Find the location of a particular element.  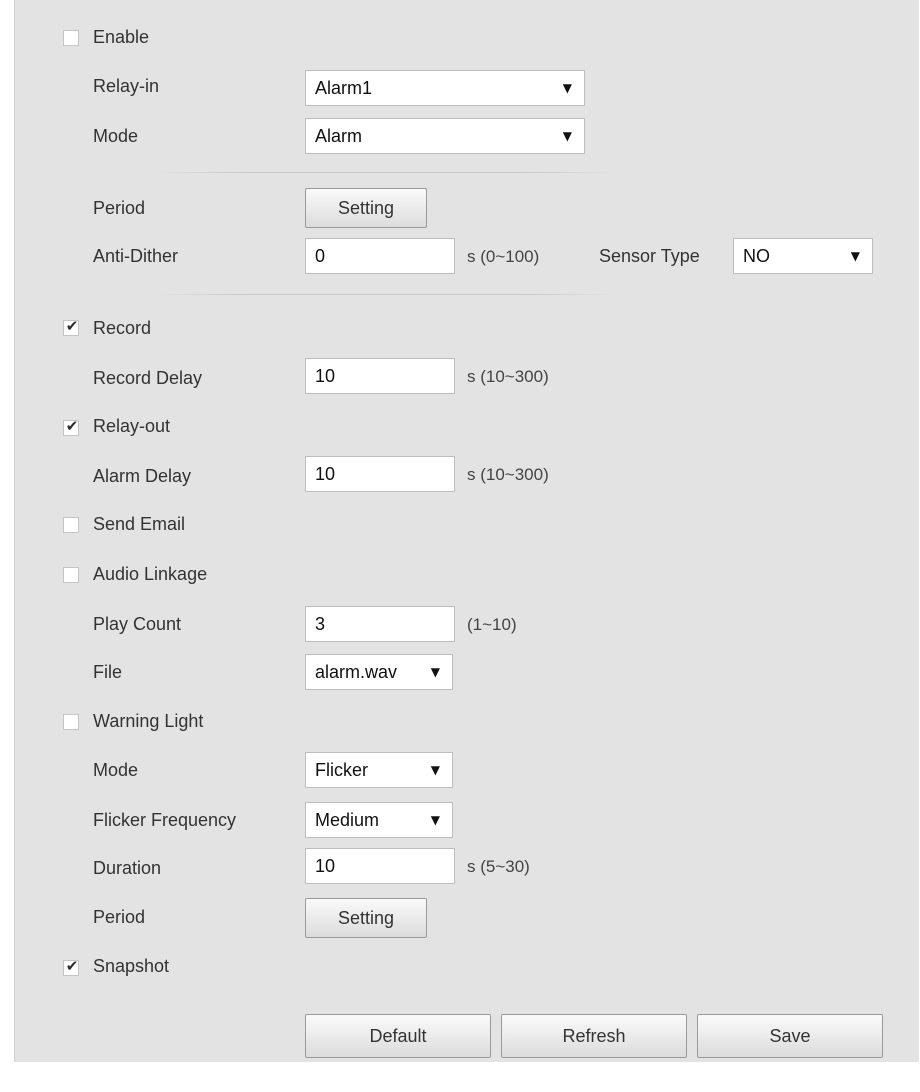

play-count-input: 3 is located at coordinates (380, 624).